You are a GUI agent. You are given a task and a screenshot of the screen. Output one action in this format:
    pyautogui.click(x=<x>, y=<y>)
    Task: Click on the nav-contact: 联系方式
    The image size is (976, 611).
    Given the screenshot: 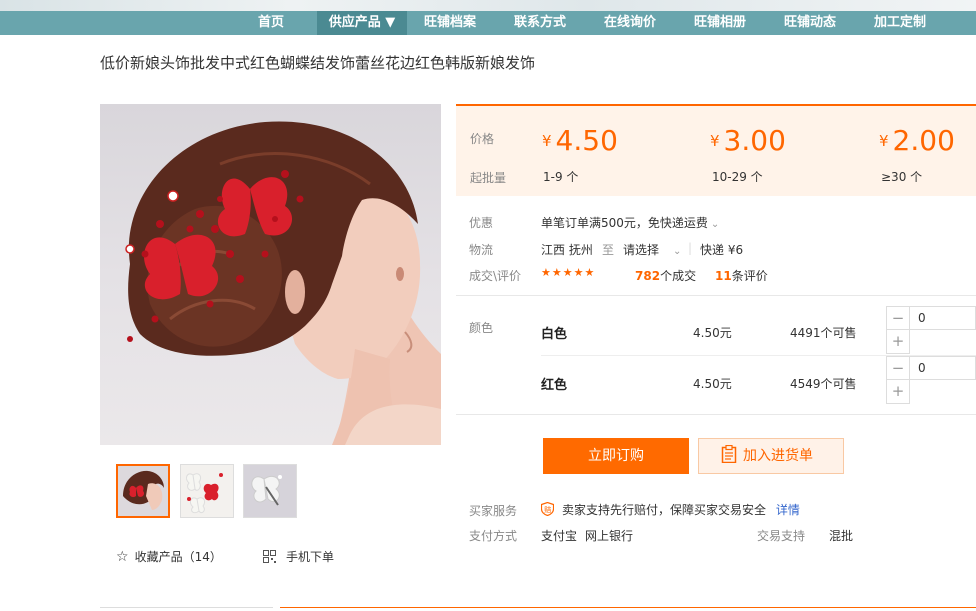 What is the action you would take?
    pyautogui.click(x=540, y=23)
    